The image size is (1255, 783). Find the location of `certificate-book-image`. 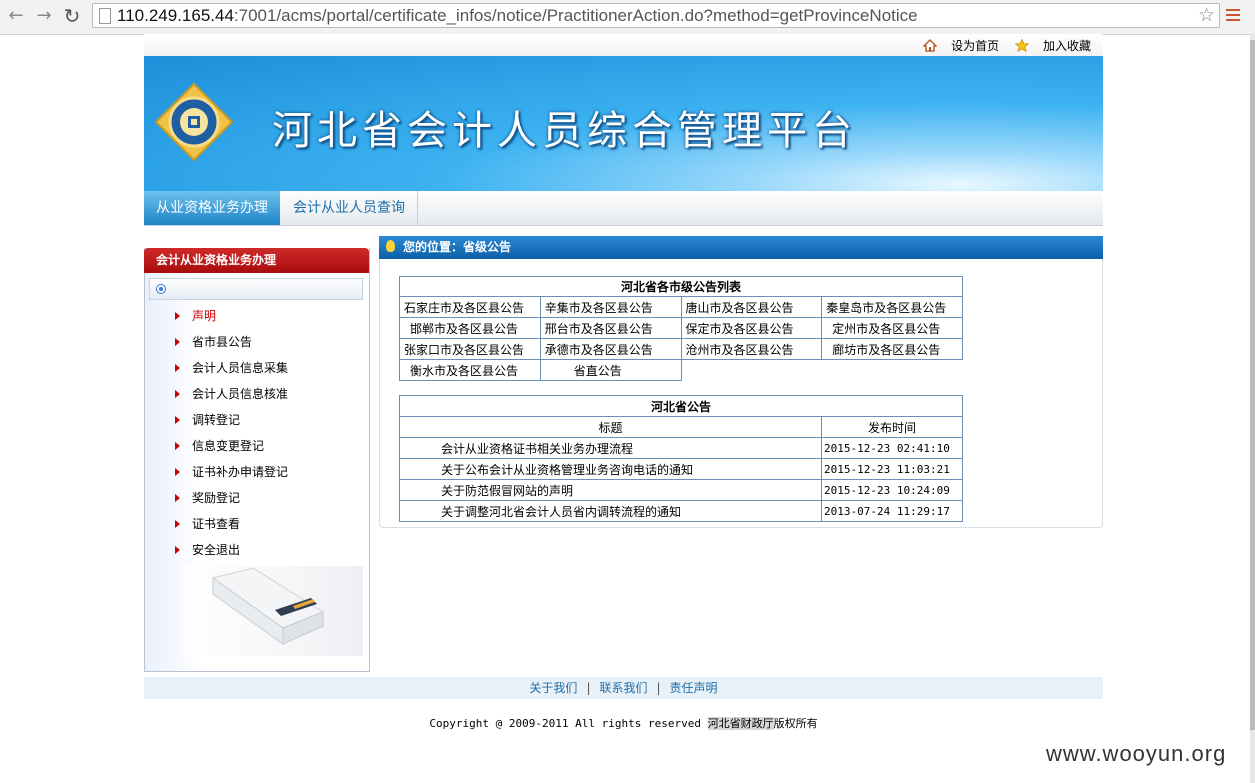

certificate-book-image is located at coordinates (273, 611).